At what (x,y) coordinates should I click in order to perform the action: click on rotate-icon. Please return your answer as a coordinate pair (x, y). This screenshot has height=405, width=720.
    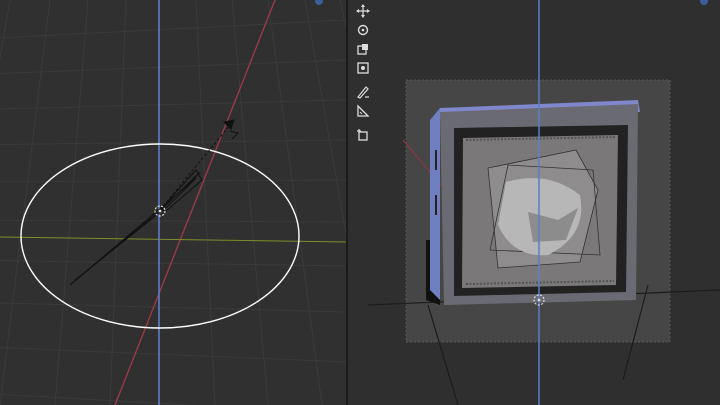
    Looking at the image, I should click on (363, 30).